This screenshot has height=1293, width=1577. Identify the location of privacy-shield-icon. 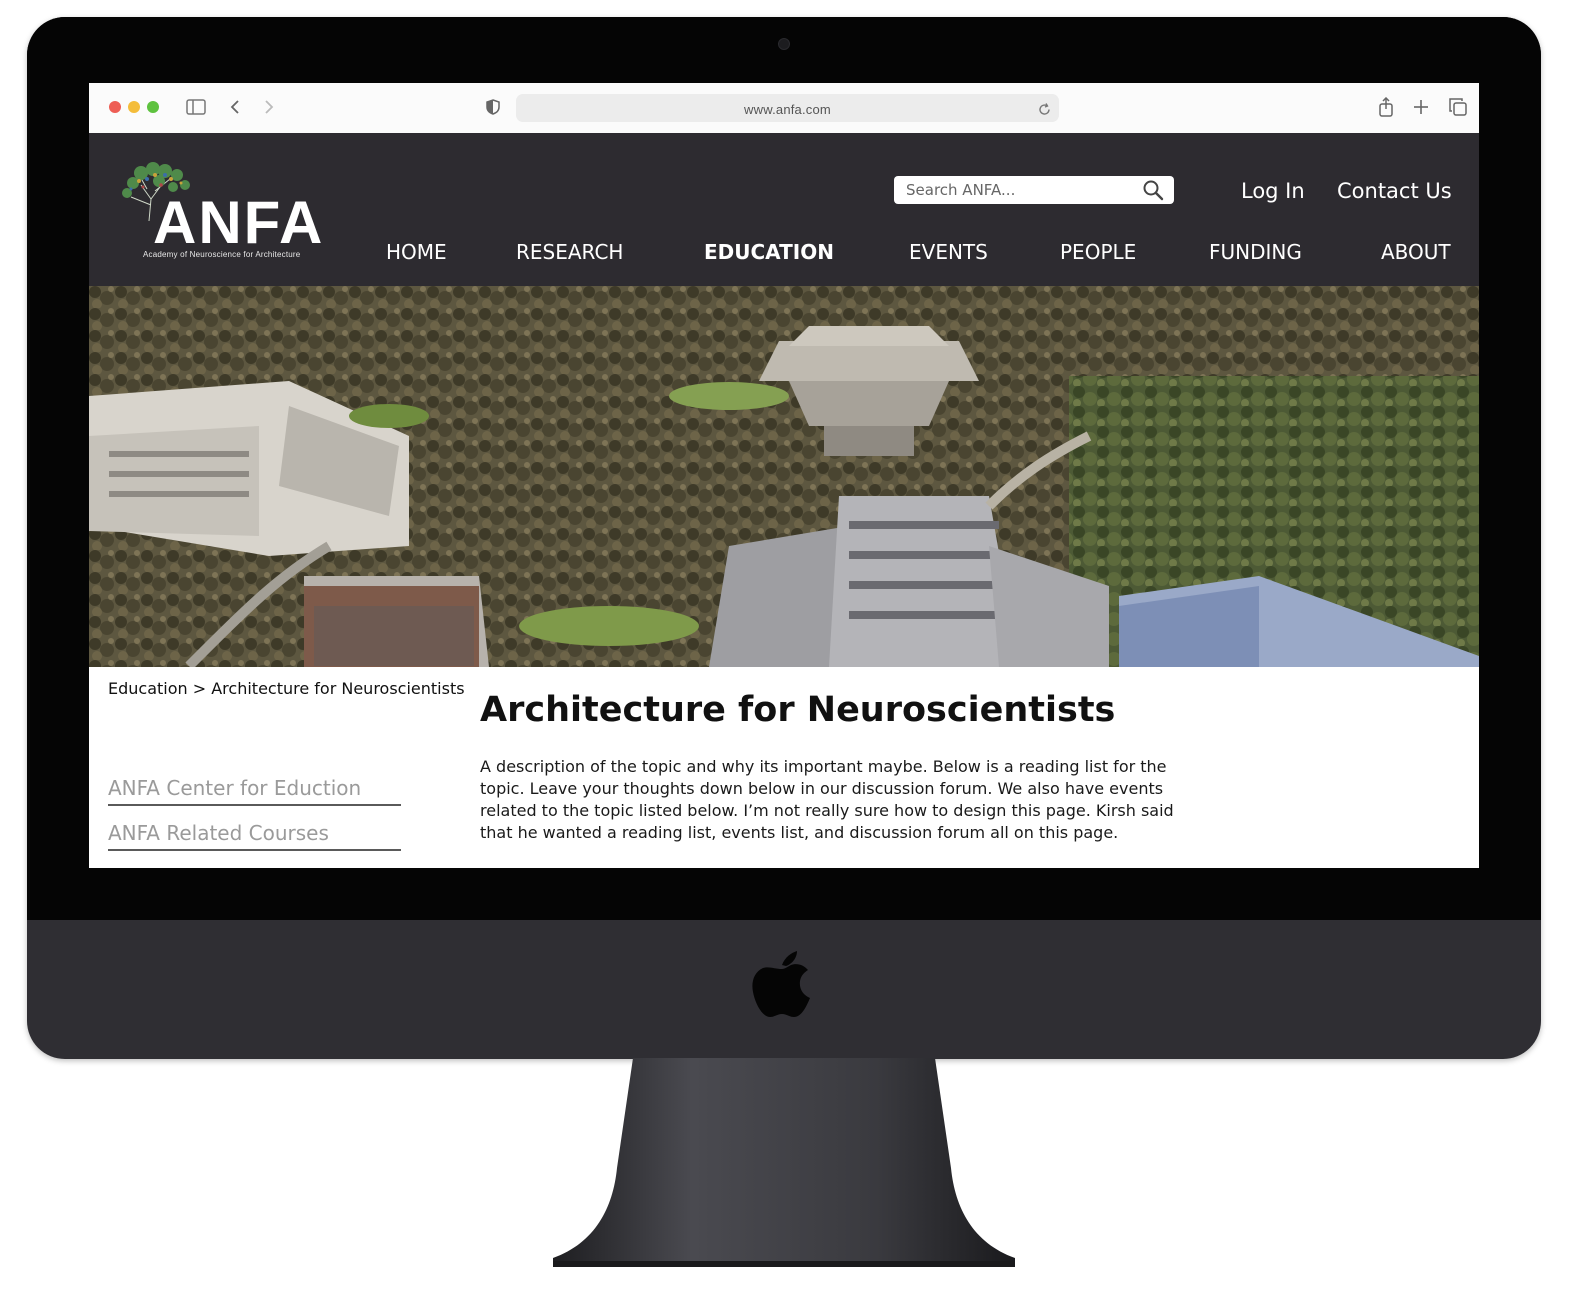
(493, 107).